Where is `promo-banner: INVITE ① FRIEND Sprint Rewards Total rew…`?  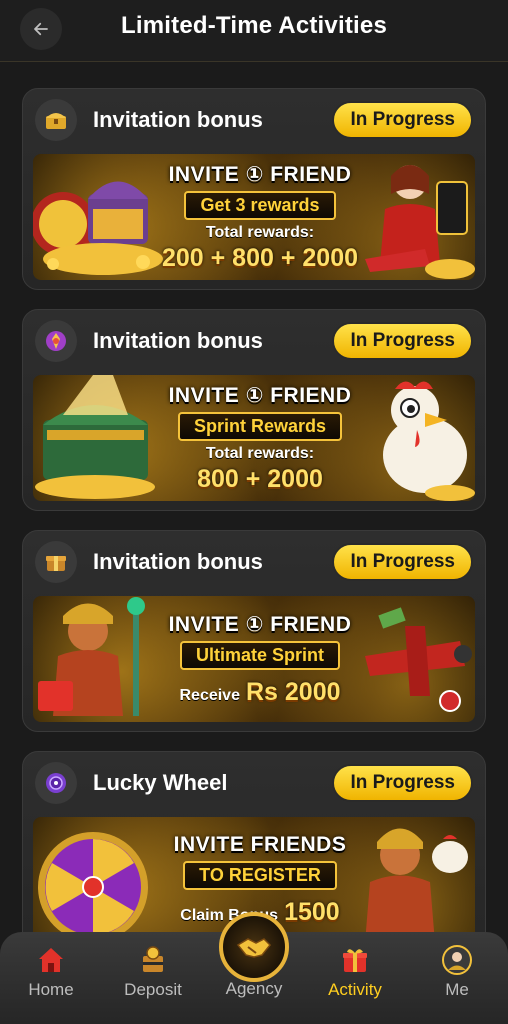
promo-banner: INVITE ① FRIEND Sprint Rewards Total rew… is located at coordinates (254, 438).